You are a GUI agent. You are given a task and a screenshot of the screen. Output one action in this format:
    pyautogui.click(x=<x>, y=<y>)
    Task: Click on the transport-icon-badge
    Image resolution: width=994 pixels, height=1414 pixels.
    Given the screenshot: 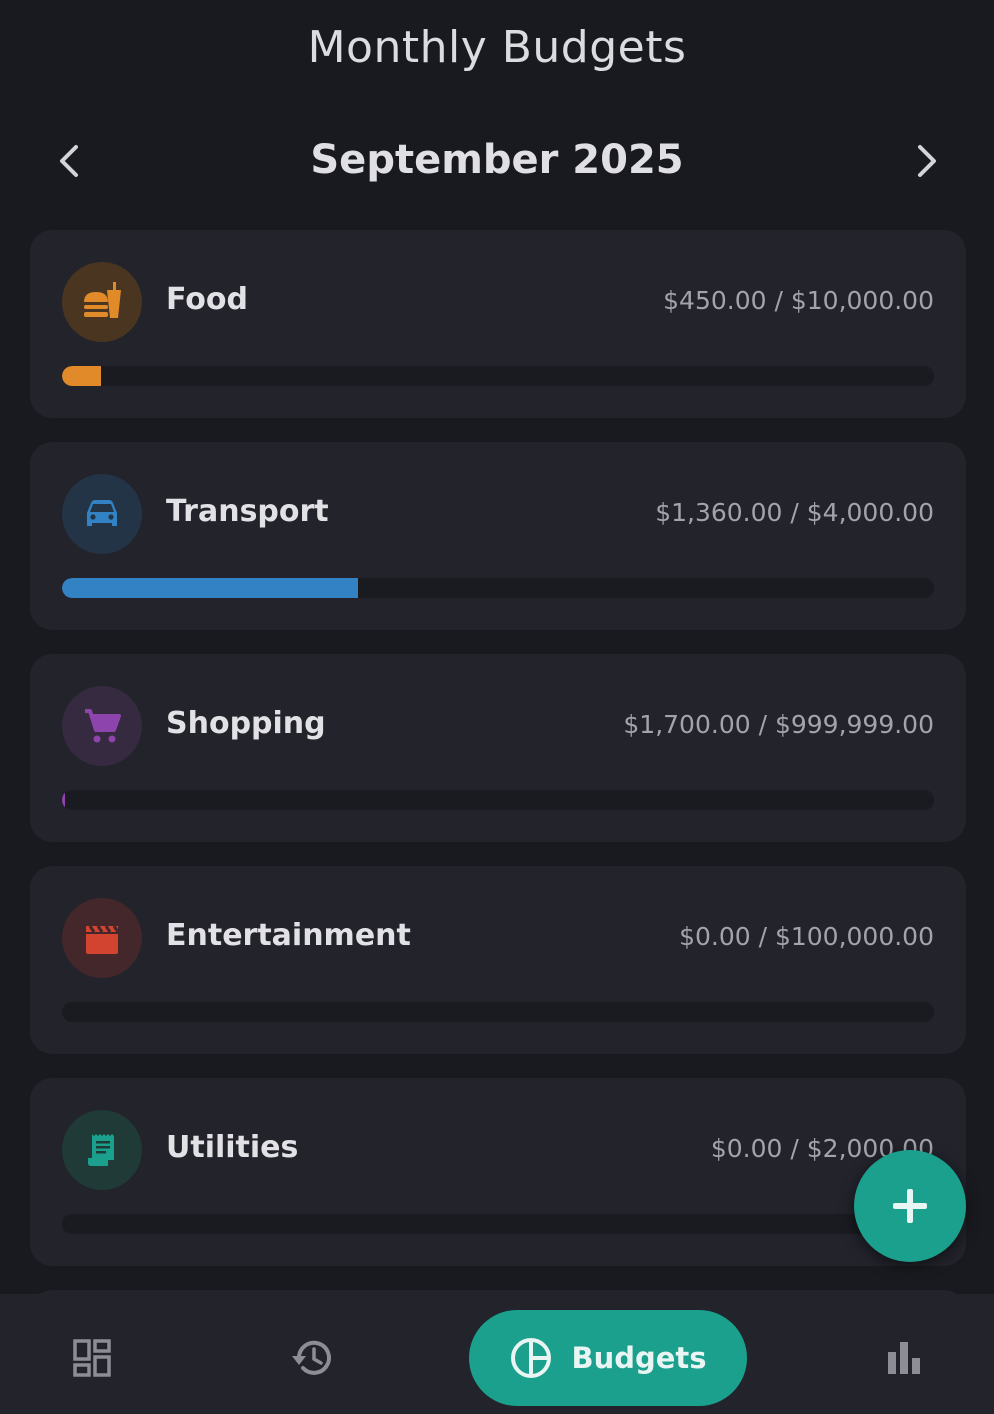 What is the action you would take?
    pyautogui.click(x=102, y=514)
    